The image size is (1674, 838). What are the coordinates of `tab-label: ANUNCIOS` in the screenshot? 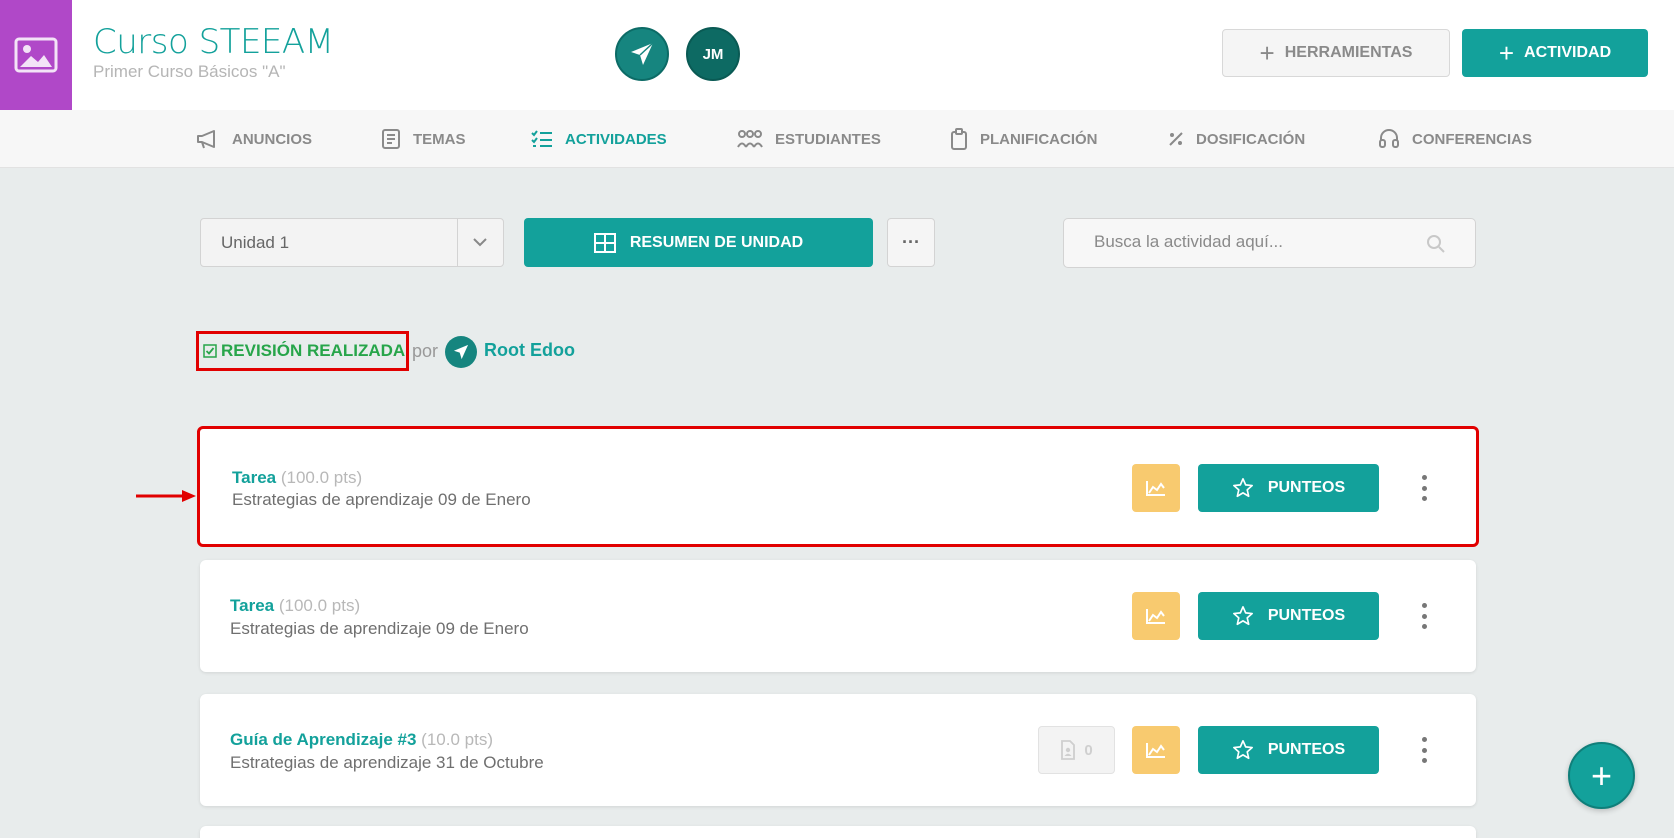 It's located at (272, 139).